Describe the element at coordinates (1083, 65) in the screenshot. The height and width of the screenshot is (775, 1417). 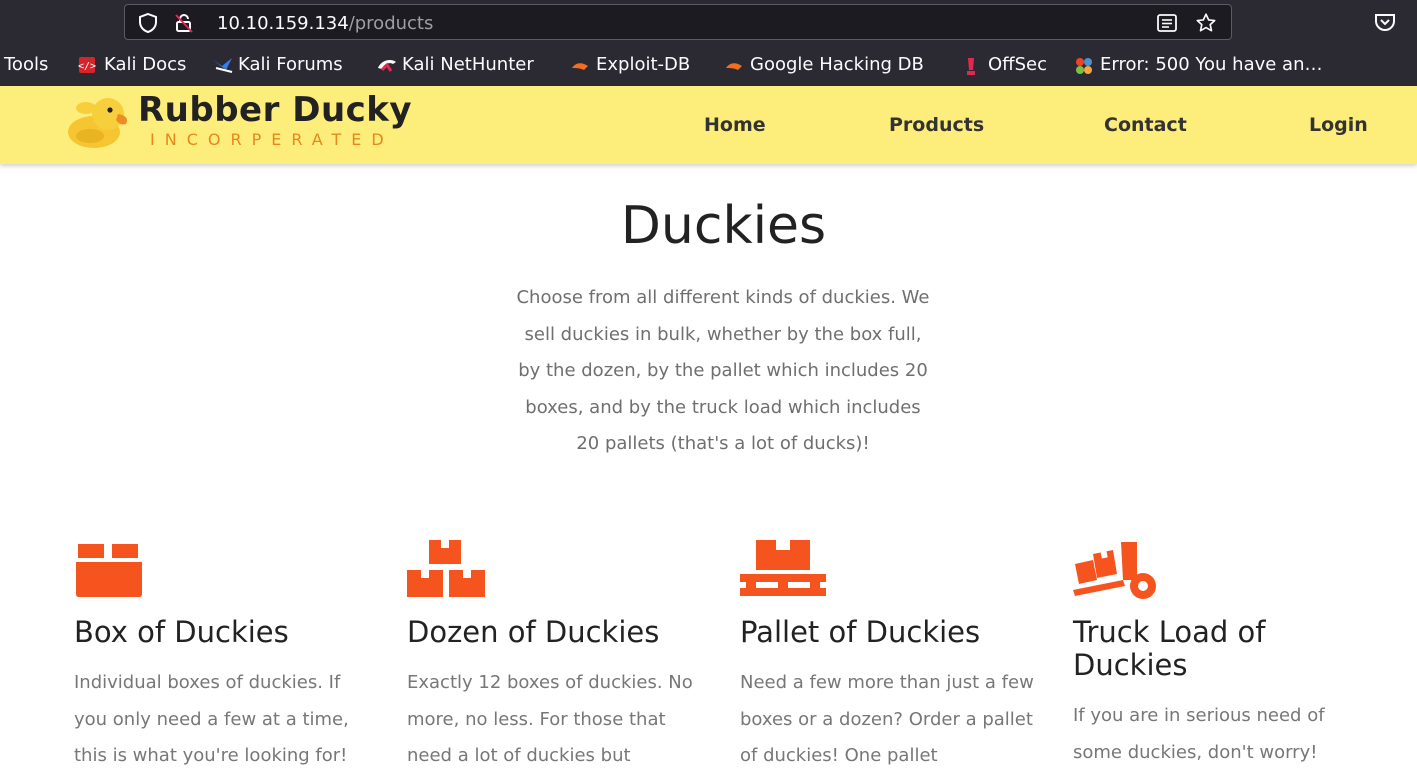
I see `joomla-icon` at that location.